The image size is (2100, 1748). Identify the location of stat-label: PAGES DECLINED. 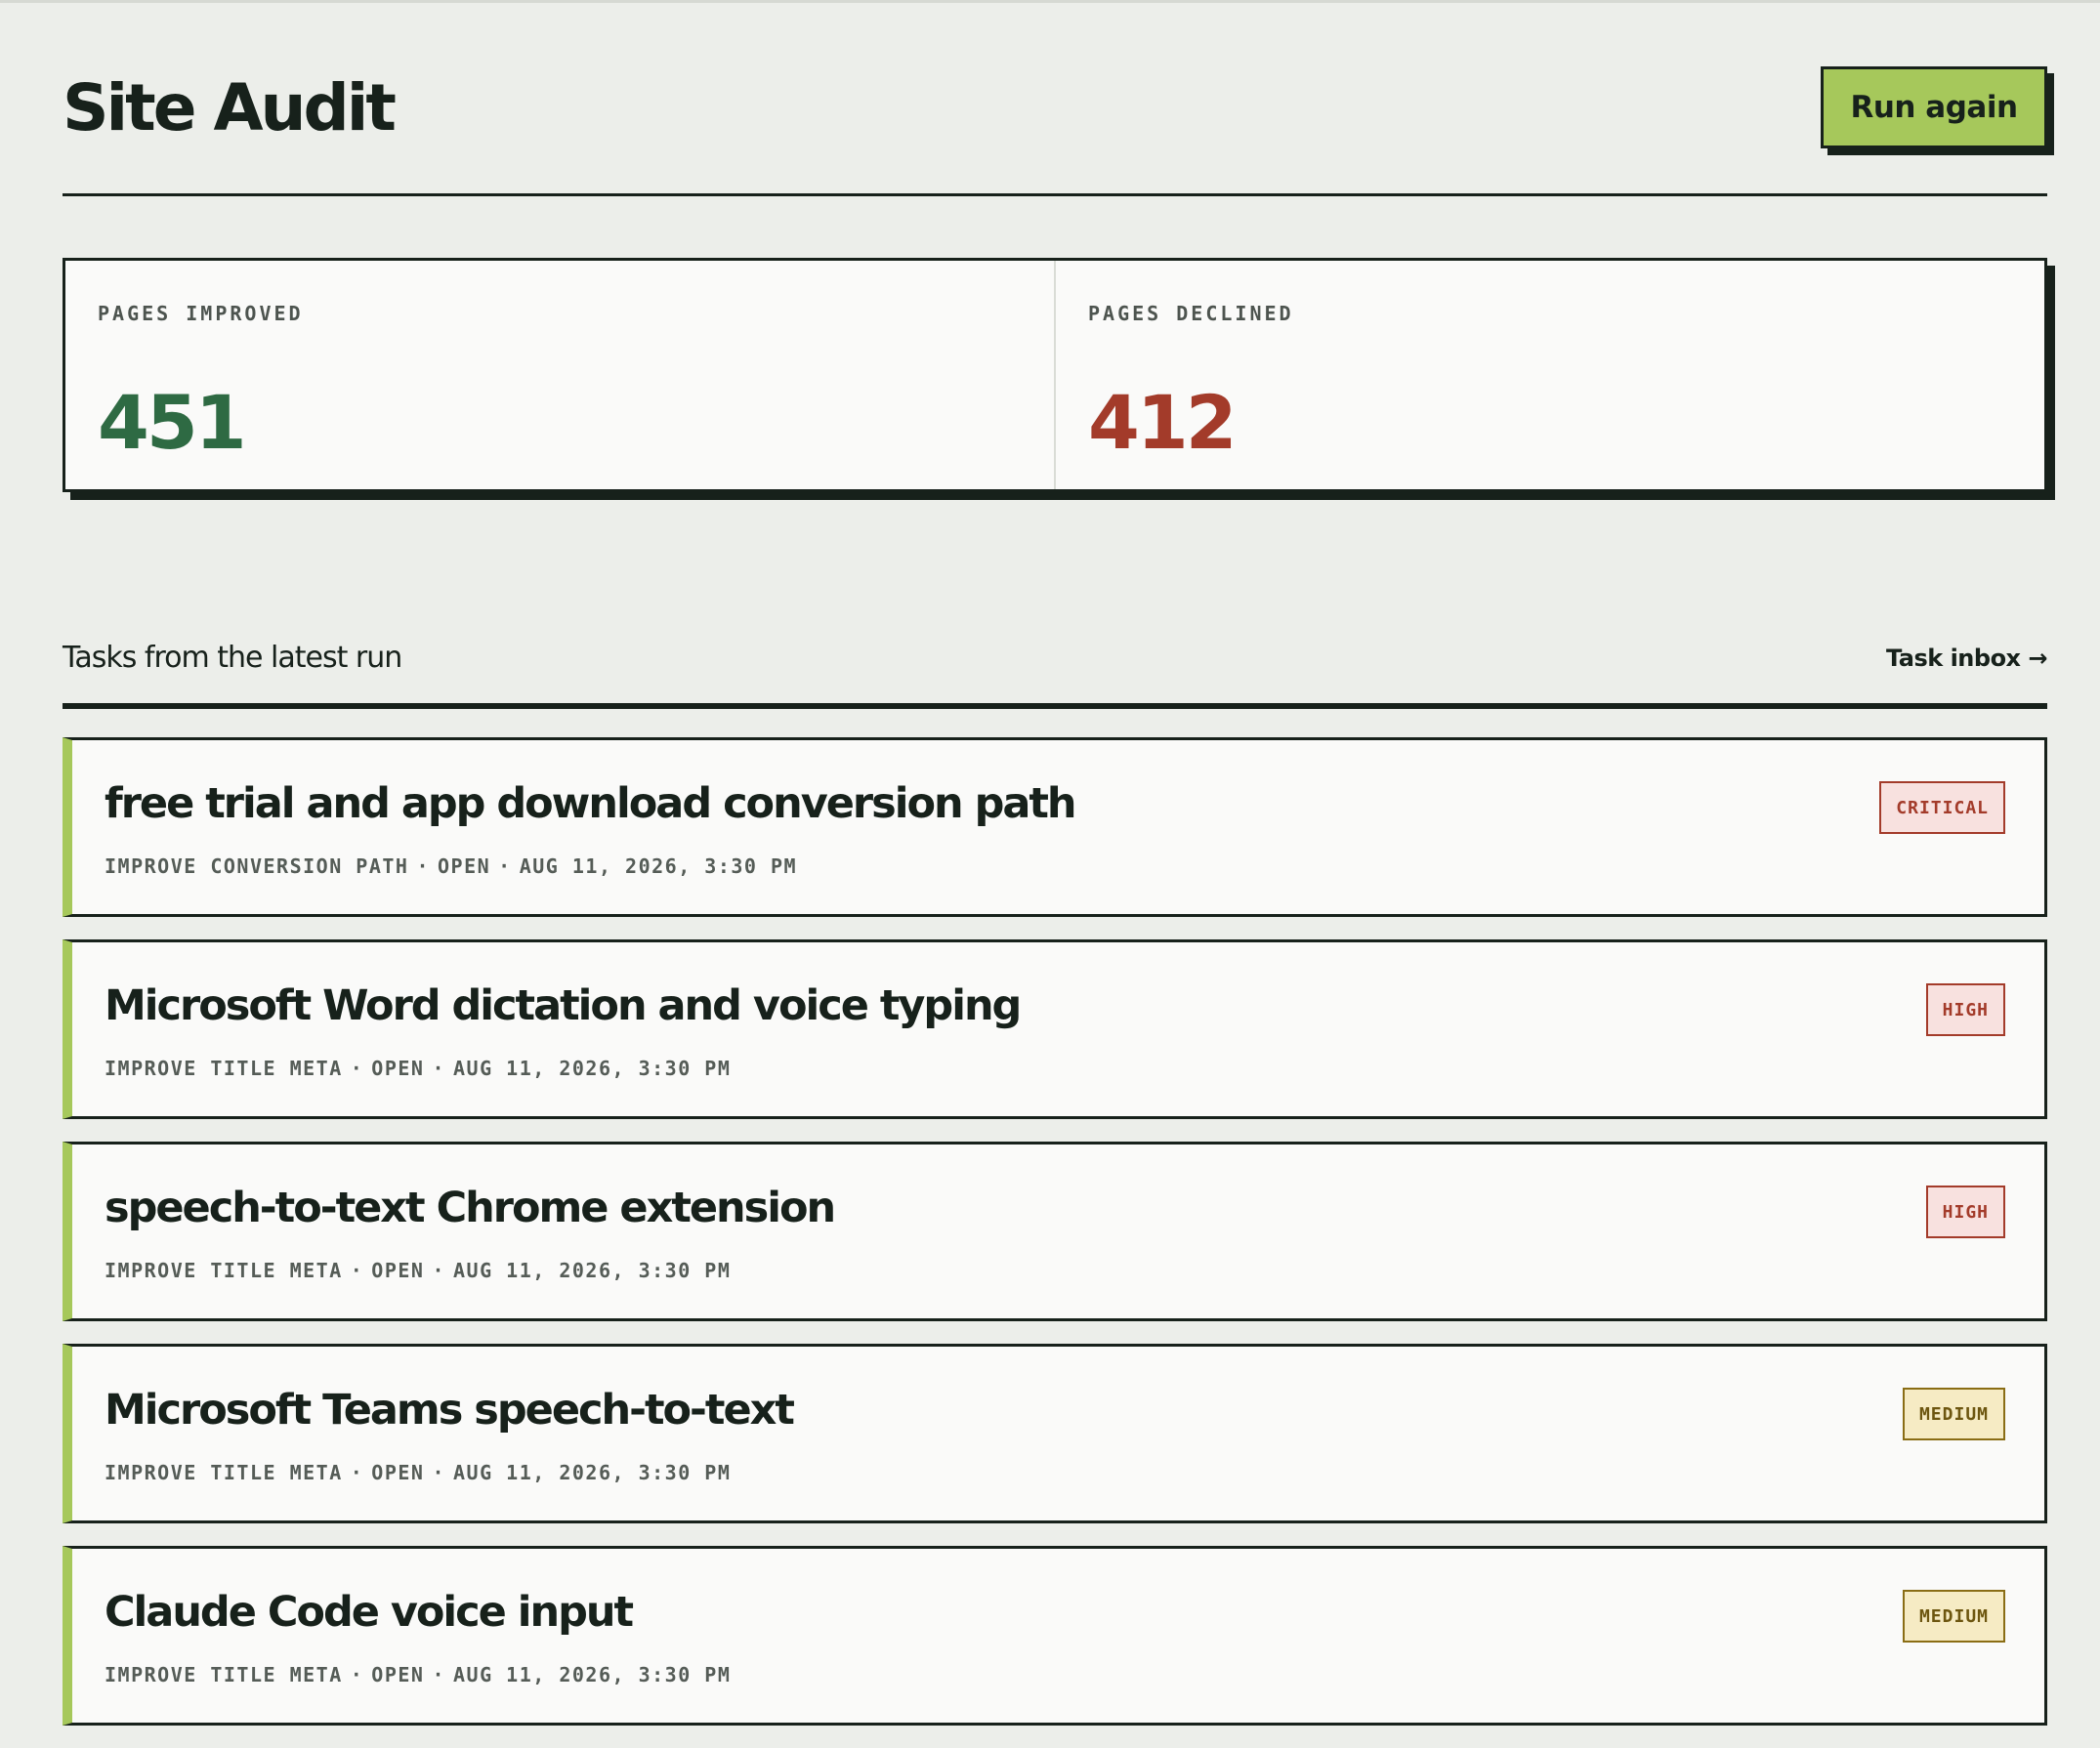
(1191, 313).